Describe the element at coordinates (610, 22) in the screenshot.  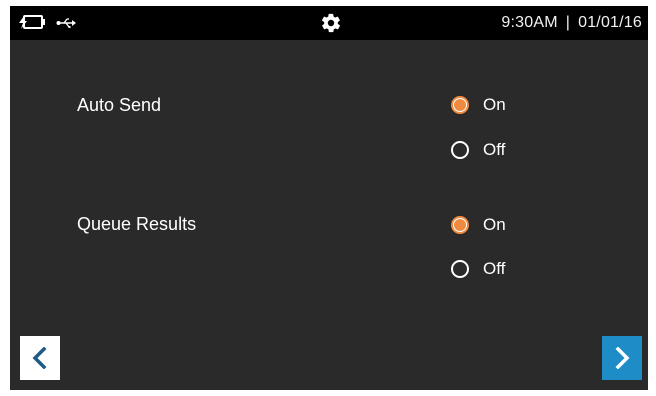
I see `date-text: 01/01/16` at that location.